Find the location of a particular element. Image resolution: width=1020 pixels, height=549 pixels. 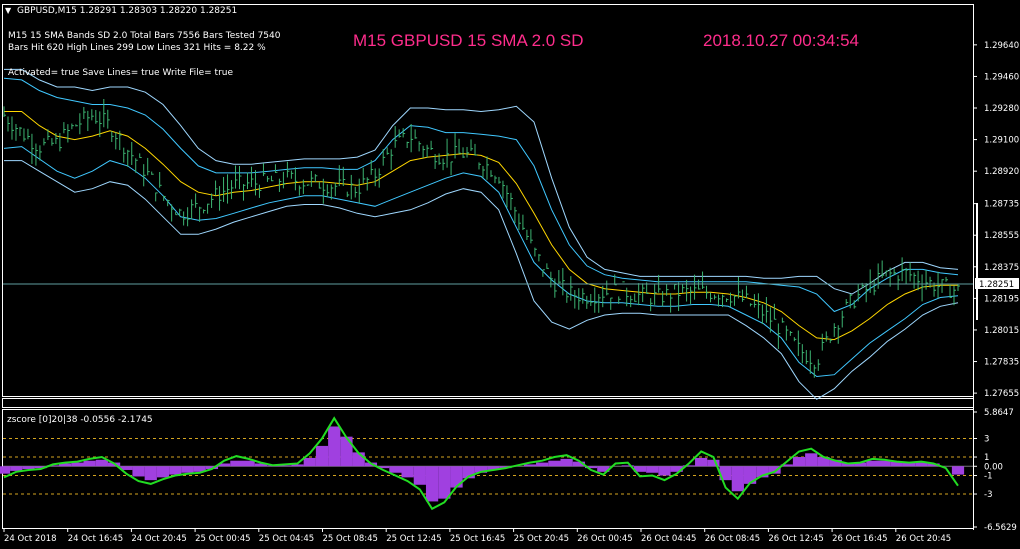

x-tick-label: 26 Oct 20:45 is located at coordinates (923, 539).